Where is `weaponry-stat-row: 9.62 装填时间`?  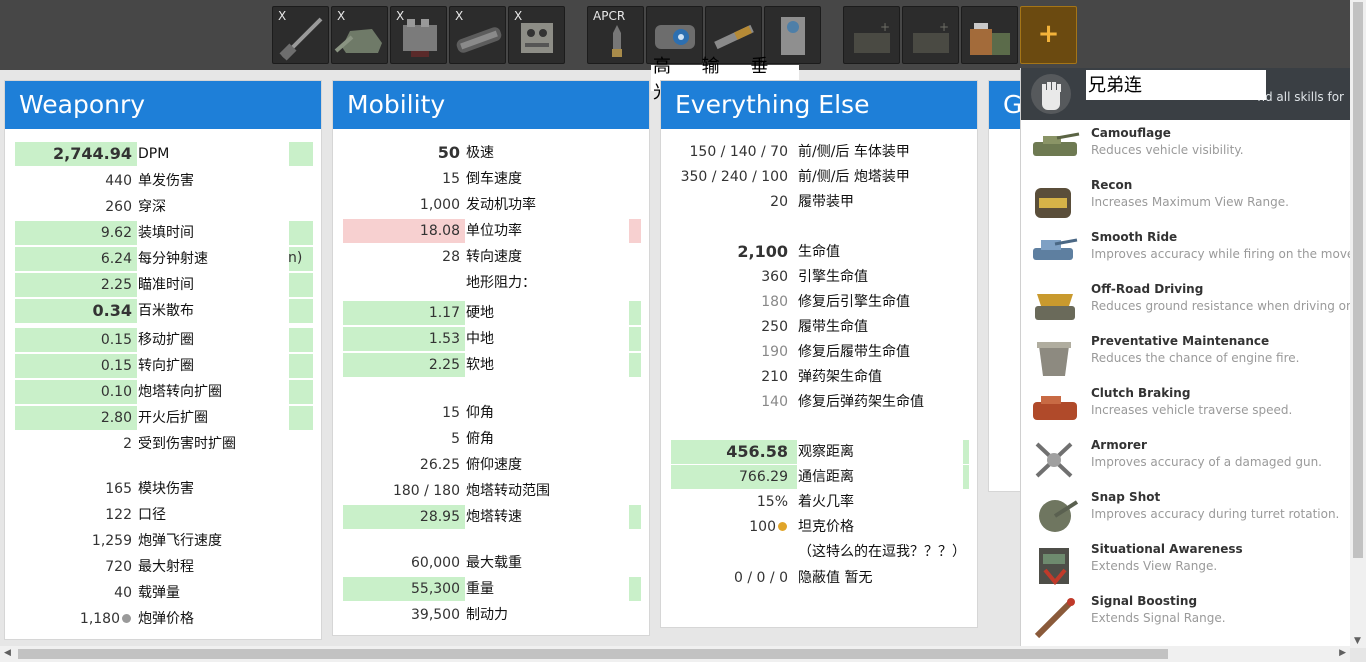
weaponry-stat-row: 9.62 装填时间 is located at coordinates (164, 233).